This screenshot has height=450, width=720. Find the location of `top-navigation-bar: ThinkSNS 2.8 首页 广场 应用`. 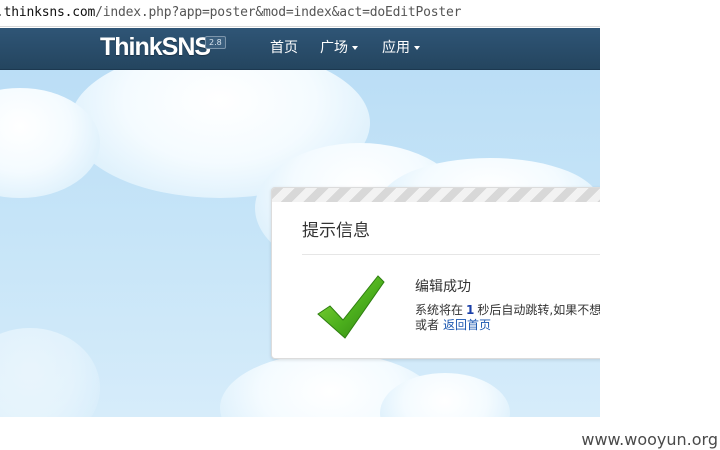

top-navigation-bar: ThinkSNS 2.8 首页 广场 应用 is located at coordinates (300, 49).